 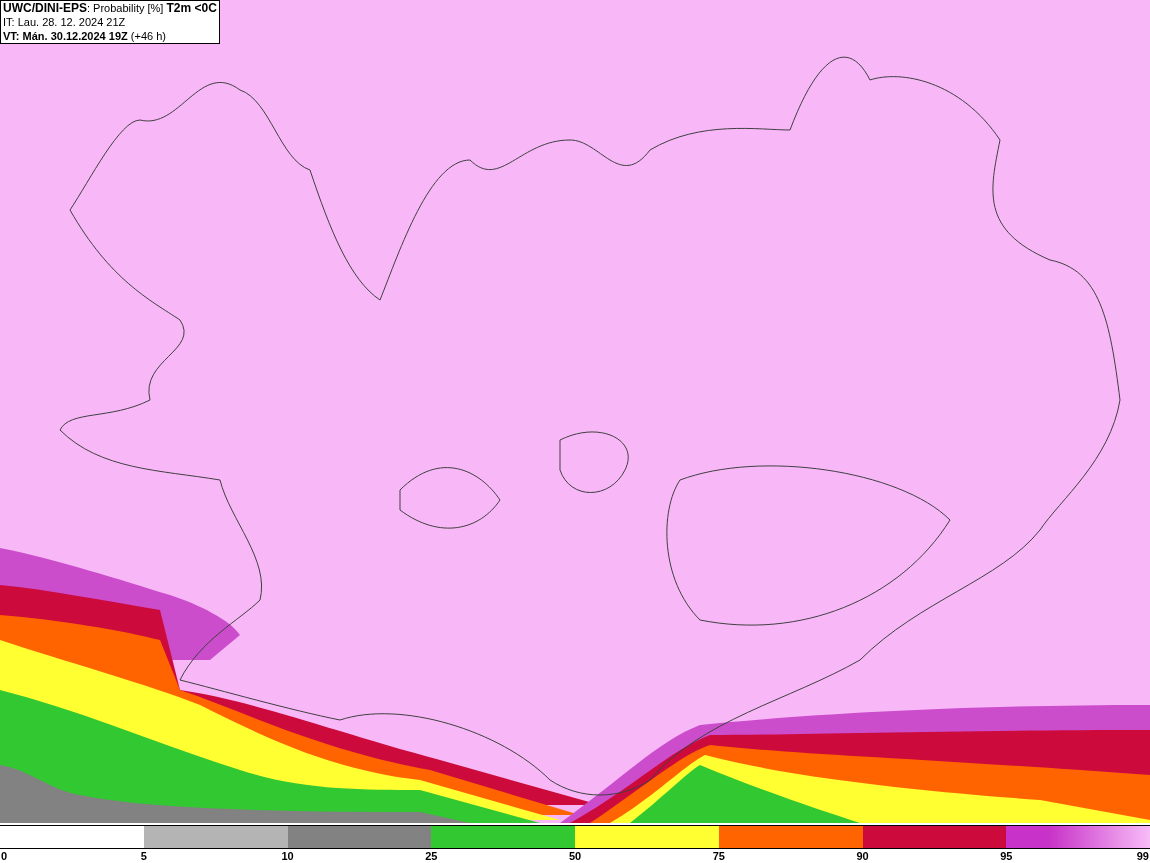 I want to click on legend-label: 90, so click(x=862, y=856).